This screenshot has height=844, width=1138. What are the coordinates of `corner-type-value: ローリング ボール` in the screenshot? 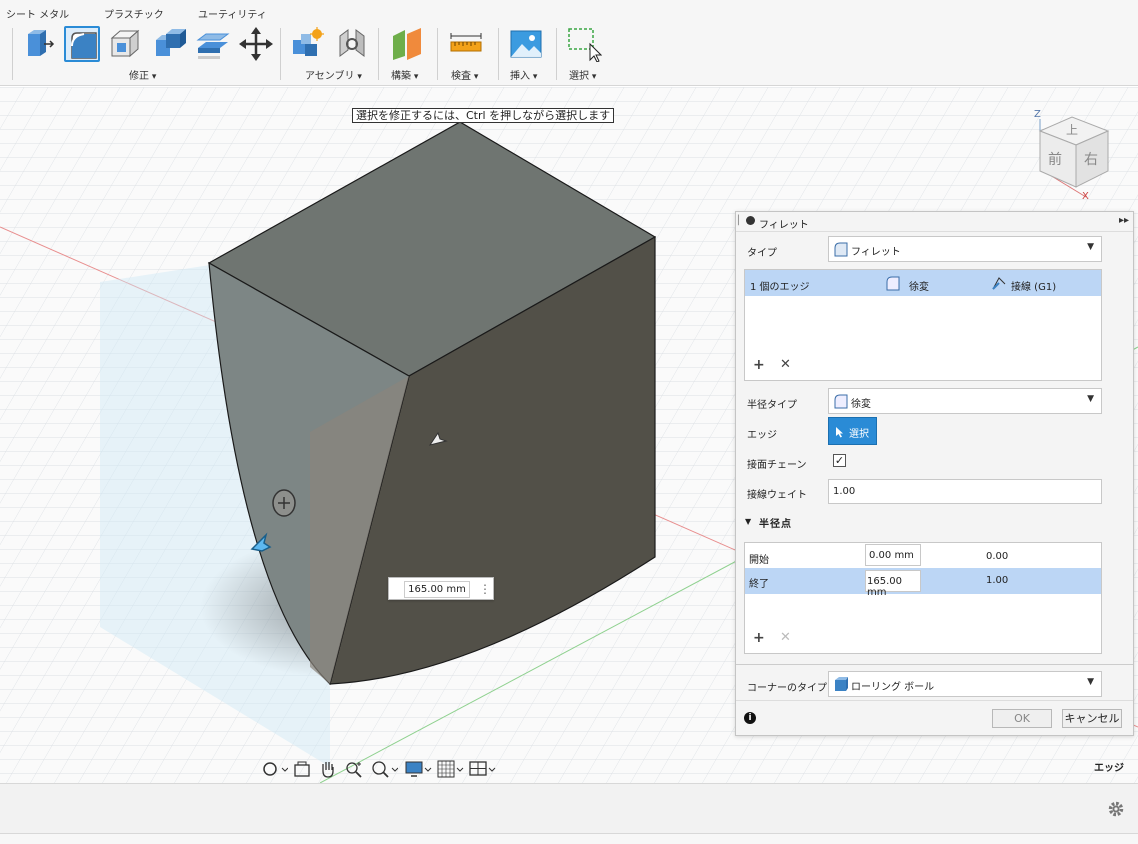 It's located at (893, 687).